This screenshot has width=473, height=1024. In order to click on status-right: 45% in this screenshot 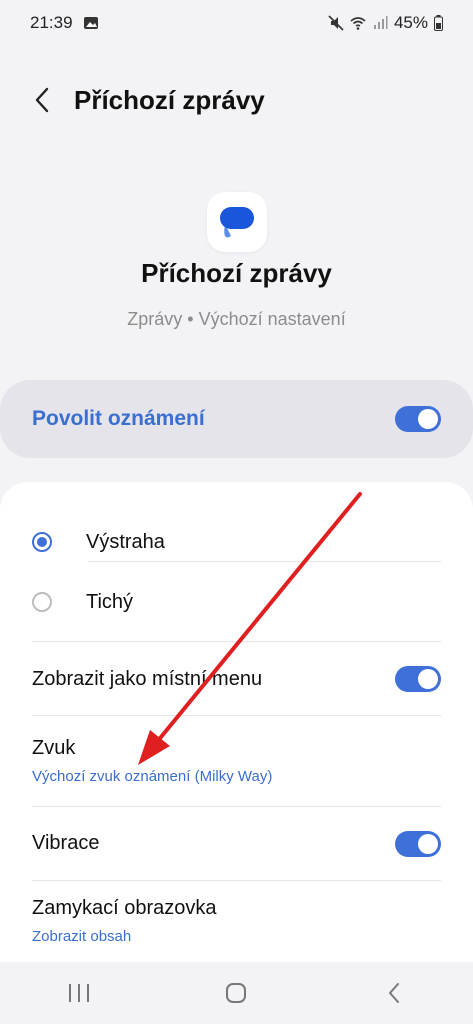, I will do `click(385, 23)`.